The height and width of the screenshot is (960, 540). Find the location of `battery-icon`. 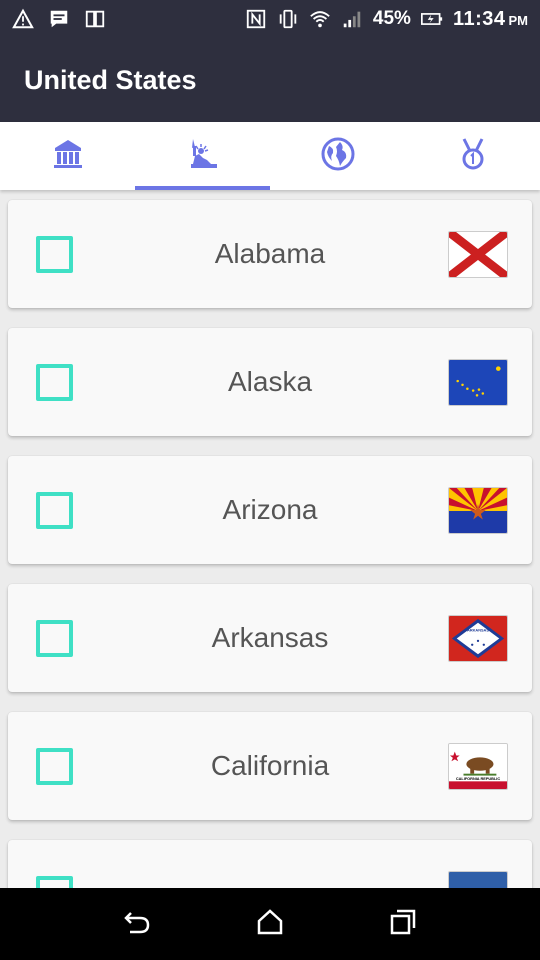

battery-icon is located at coordinates (431, 19).